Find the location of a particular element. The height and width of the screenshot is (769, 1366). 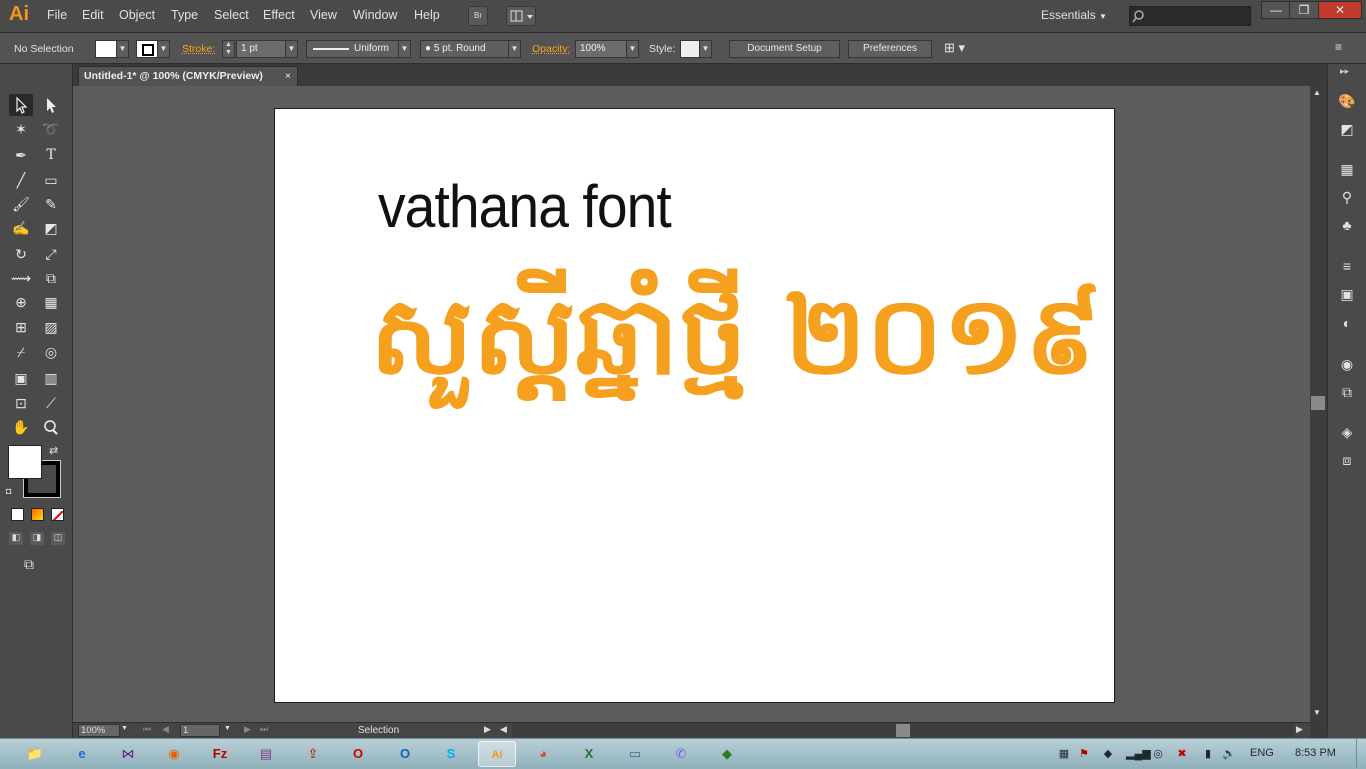

symbols-panel-icon: ♣ is located at coordinates (1347, 225).